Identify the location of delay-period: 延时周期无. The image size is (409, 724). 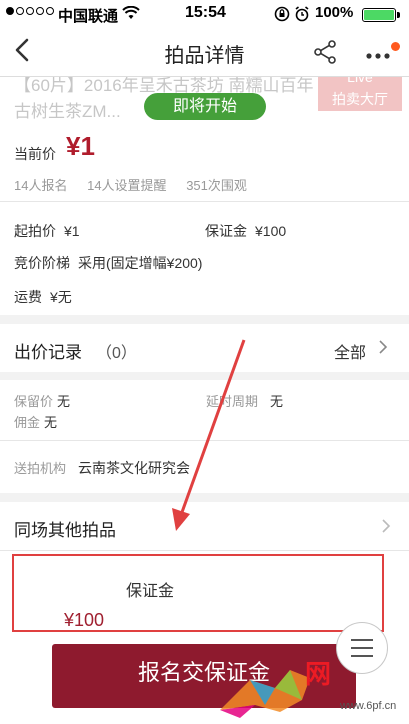
(244, 400).